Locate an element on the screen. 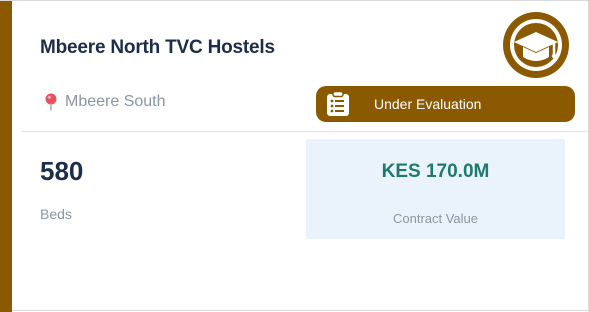  location-label: Mbeere South is located at coordinates (115, 101).